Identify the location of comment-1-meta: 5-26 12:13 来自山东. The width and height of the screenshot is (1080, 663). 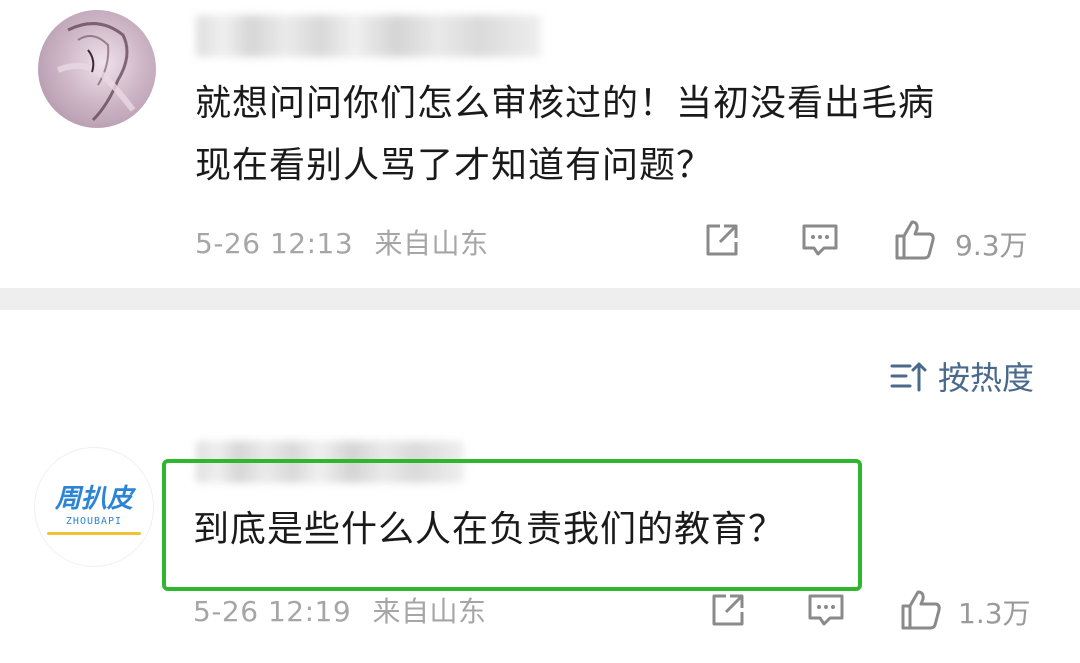
(342, 242).